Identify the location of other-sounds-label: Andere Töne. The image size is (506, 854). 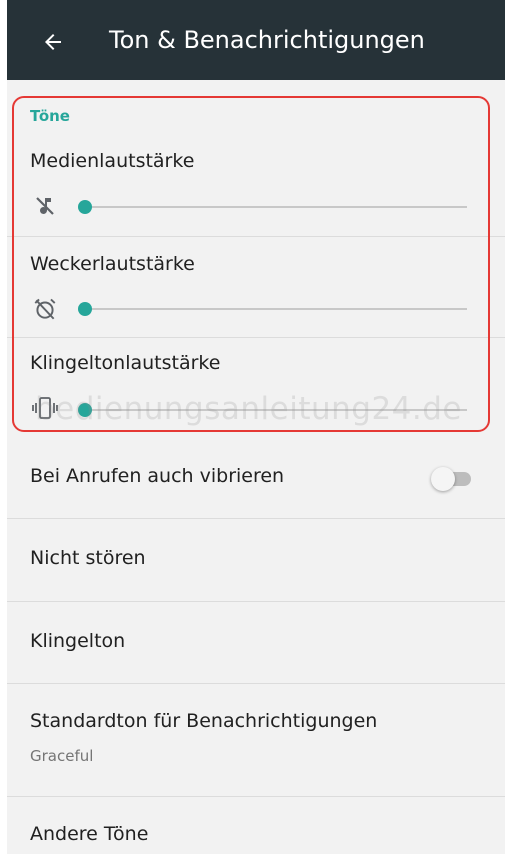
(89, 834).